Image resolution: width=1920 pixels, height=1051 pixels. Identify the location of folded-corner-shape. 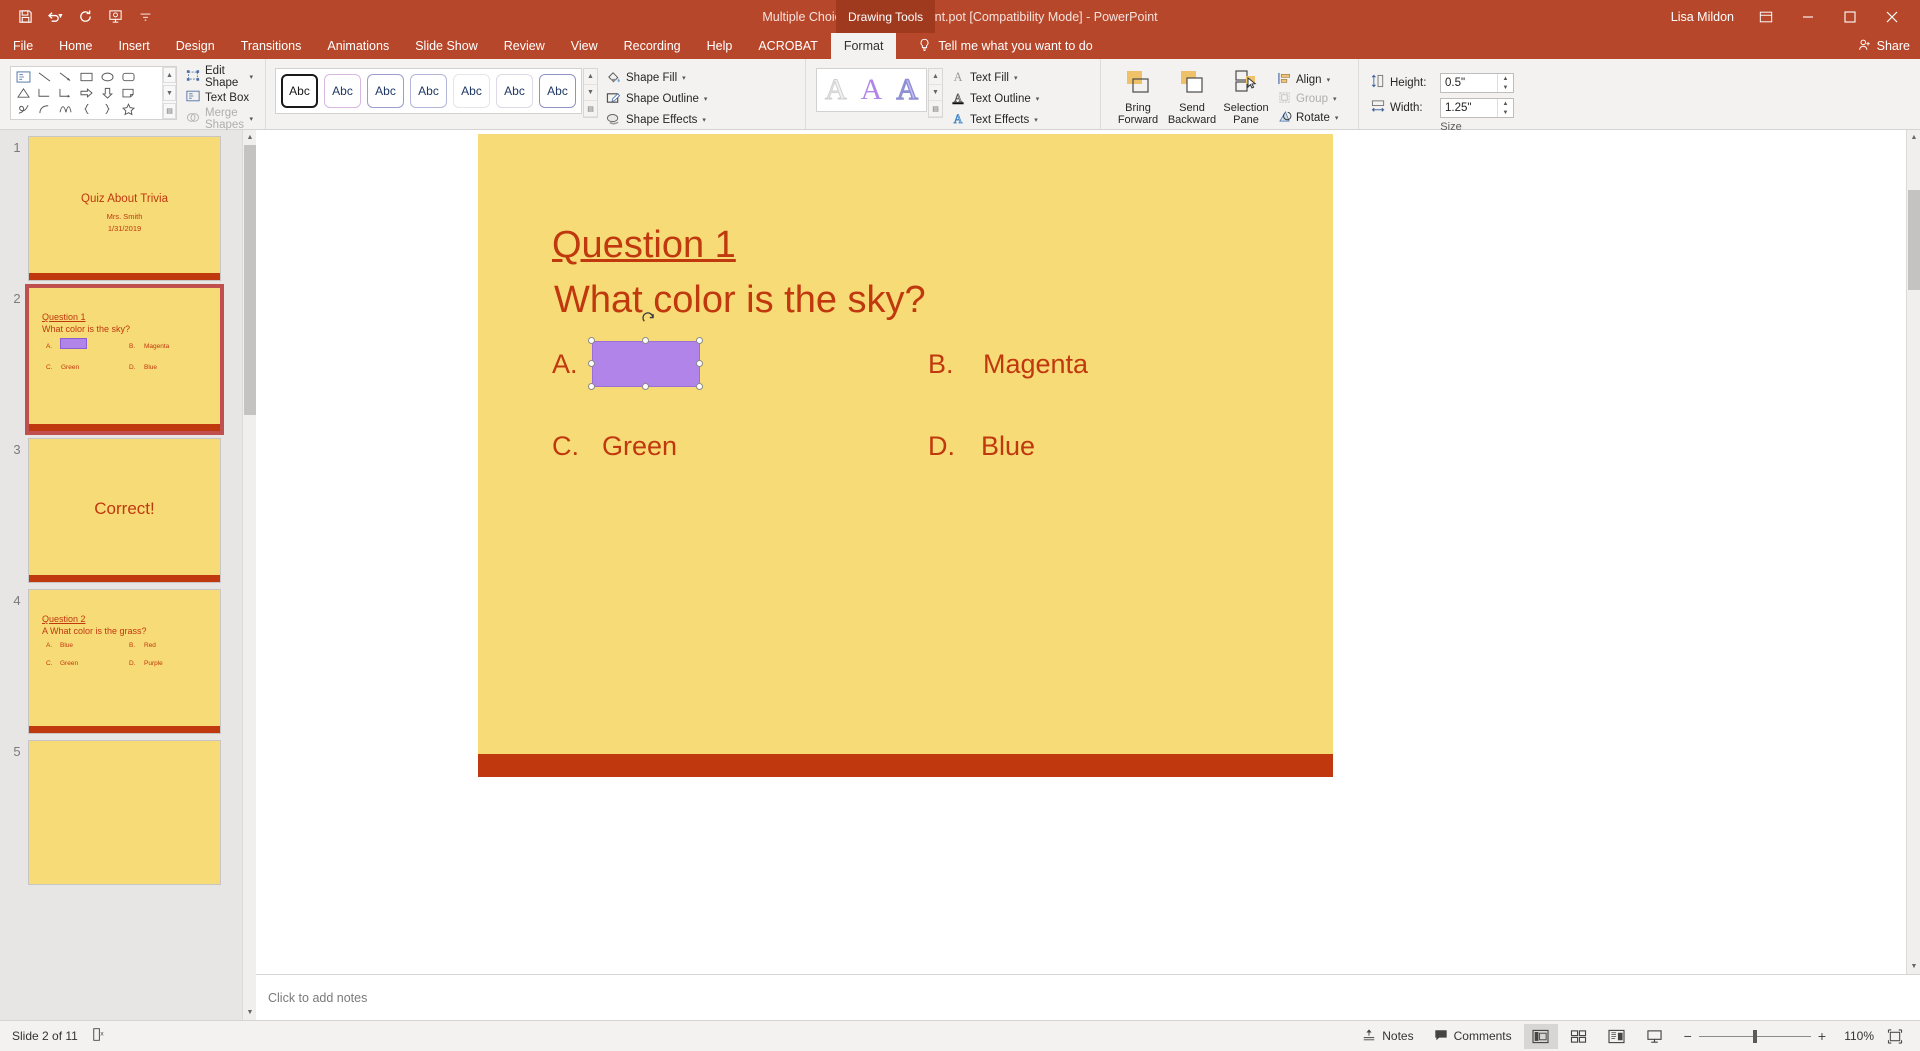
(128, 93).